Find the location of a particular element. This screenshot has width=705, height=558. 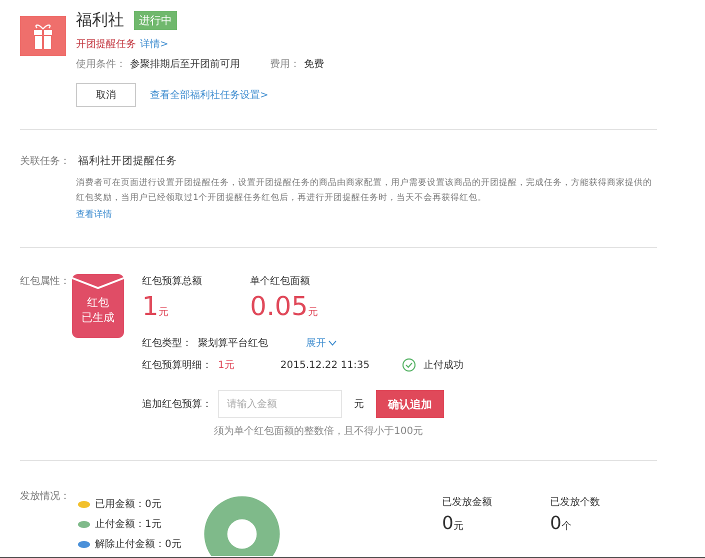

amount-input: 请输入金额 is located at coordinates (280, 404).